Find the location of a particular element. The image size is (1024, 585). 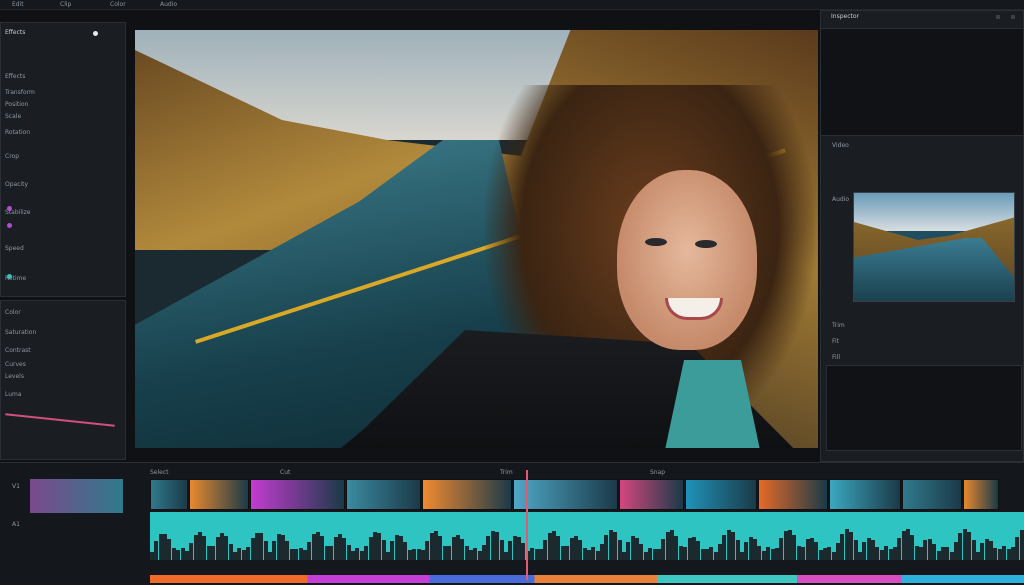

tool-cut: Cut is located at coordinates (285, 472).